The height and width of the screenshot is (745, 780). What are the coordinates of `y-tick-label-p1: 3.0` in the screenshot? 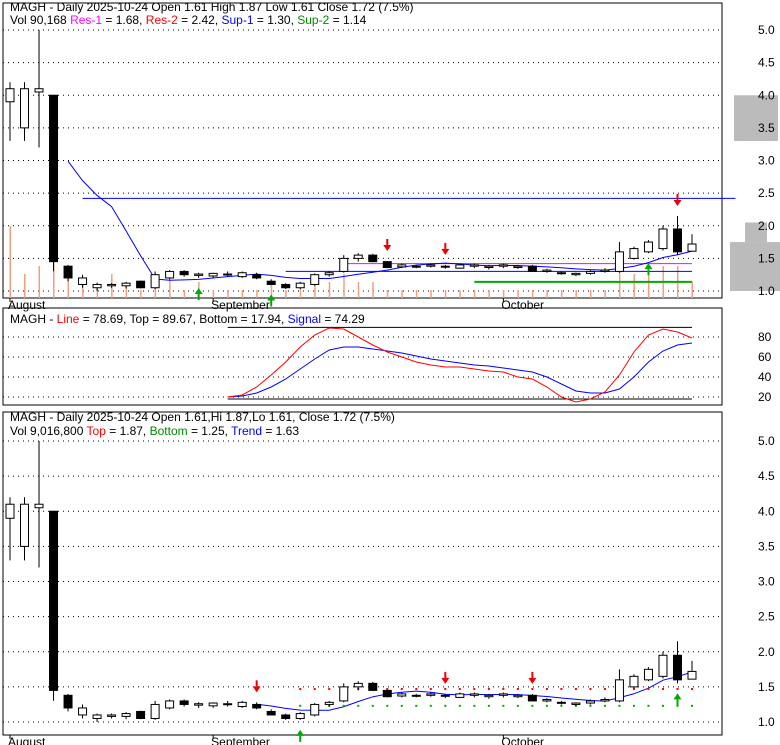 It's located at (766, 161).